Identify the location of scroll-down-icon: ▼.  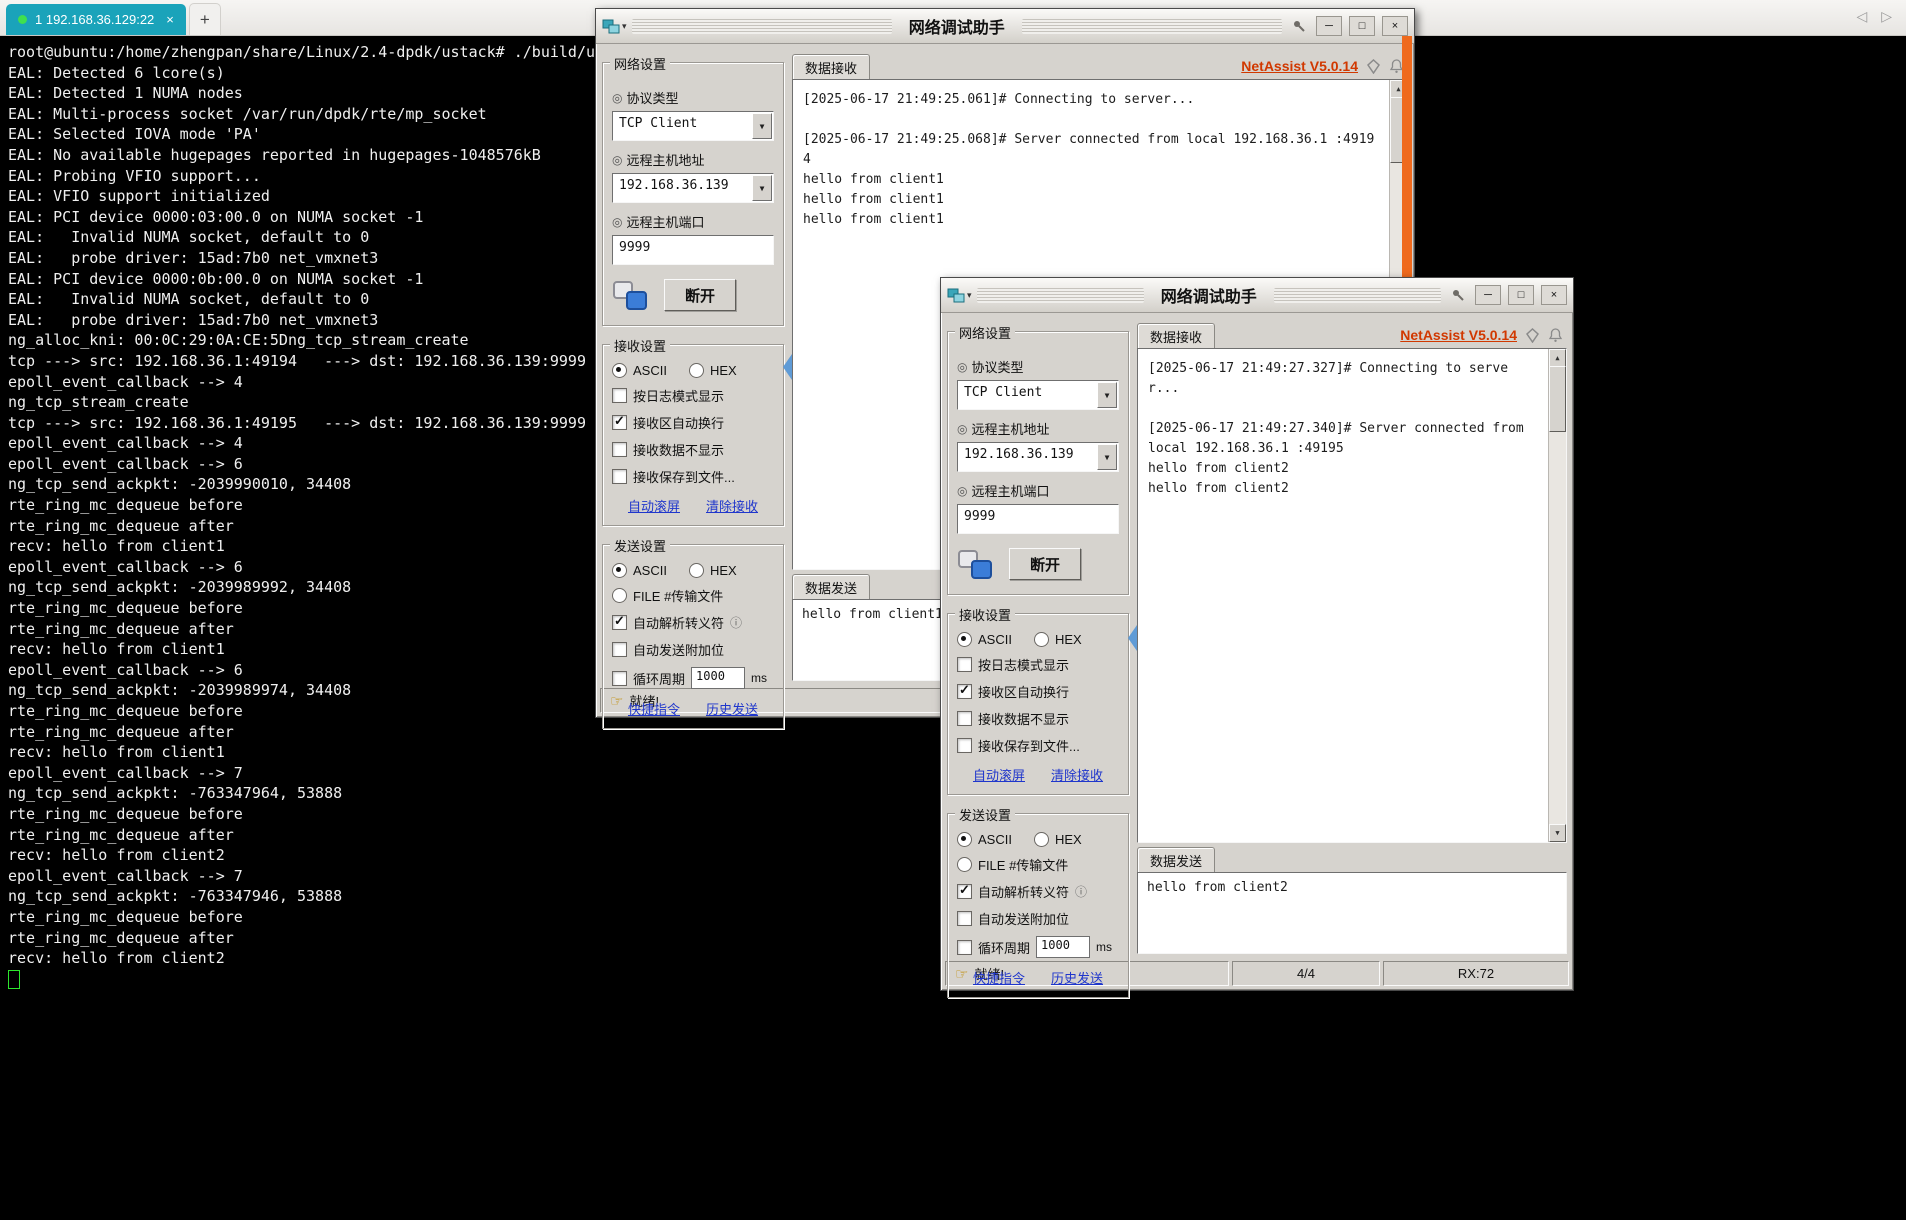
(1557, 833).